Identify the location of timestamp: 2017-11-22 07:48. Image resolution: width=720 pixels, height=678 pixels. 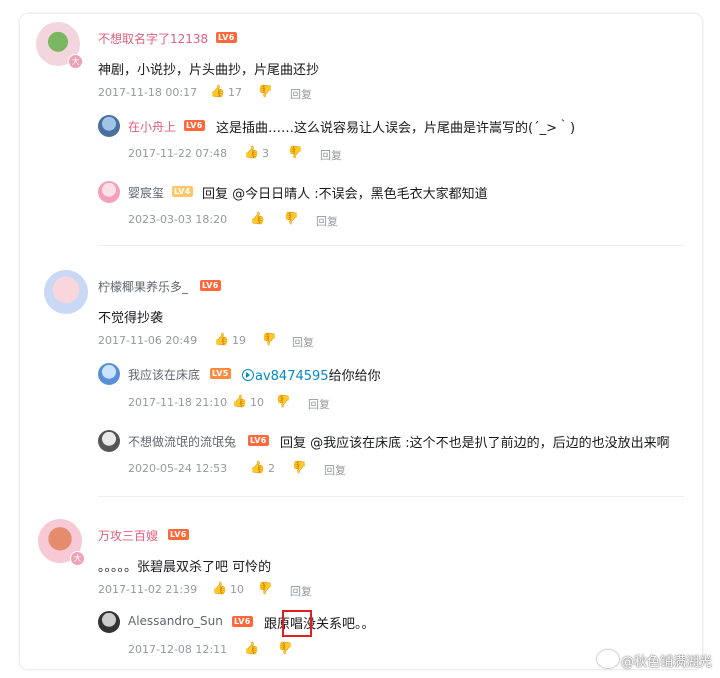
(178, 153).